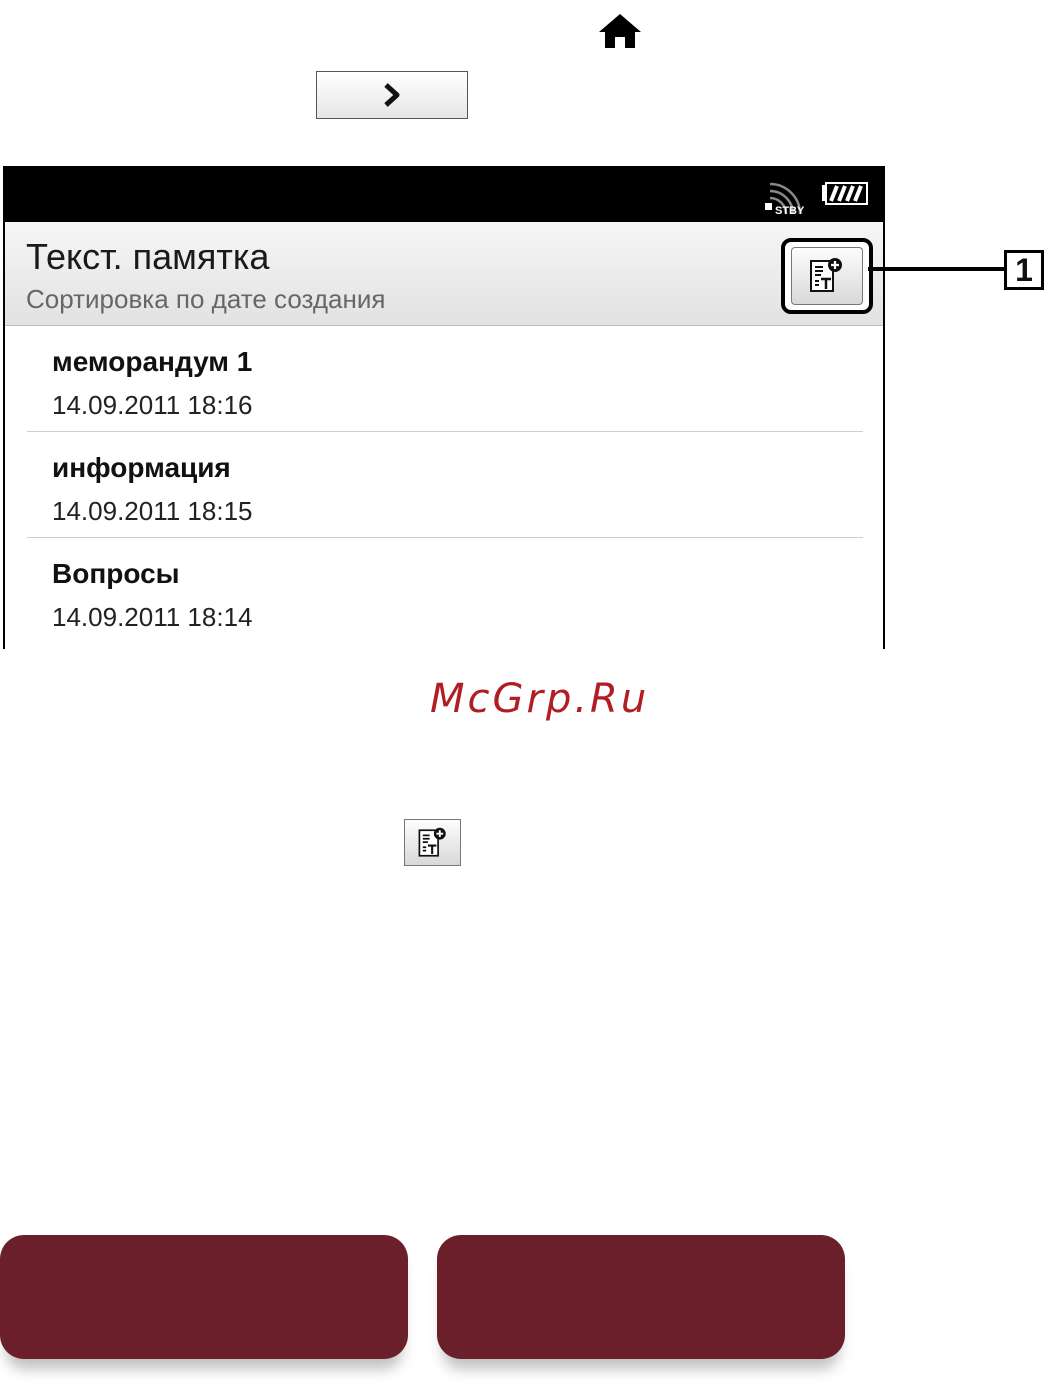  Describe the element at coordinates (540, 699) in the screenshot. I see `watermark: McGrp.Ru` at that location.